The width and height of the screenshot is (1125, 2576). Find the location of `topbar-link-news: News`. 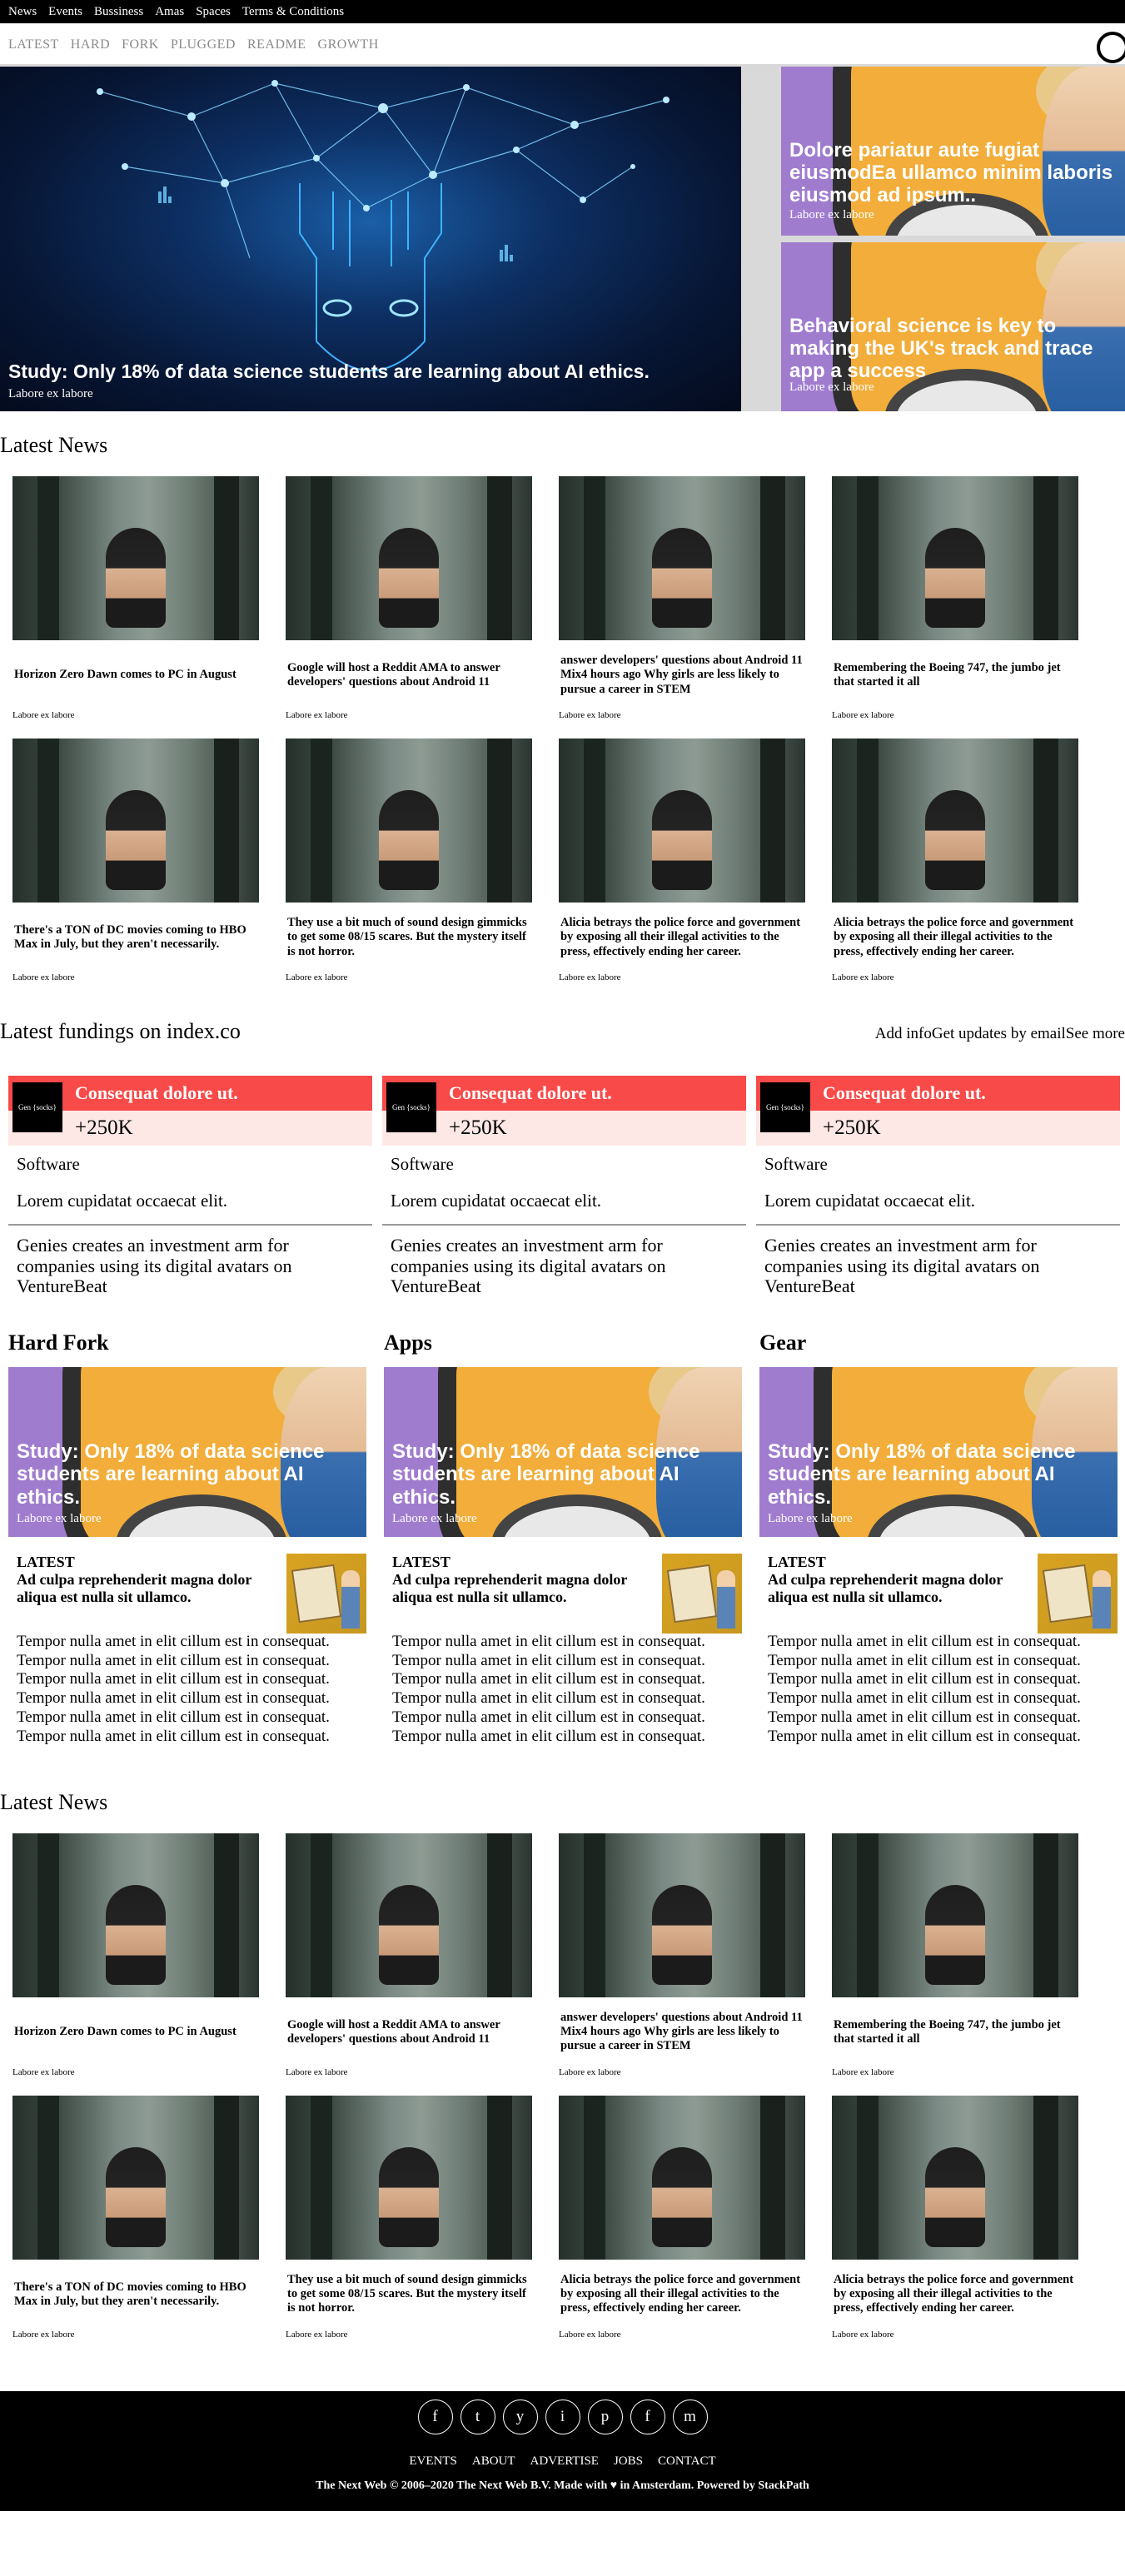

topbar-link-news: News is located at coordinates (22, 12).